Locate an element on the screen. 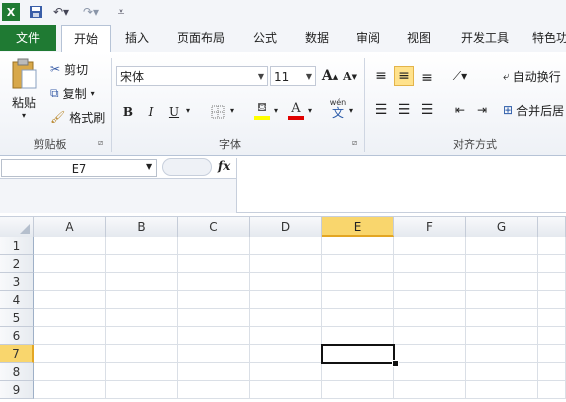  row-header-6: 6 is located at coordinates (17, 336).